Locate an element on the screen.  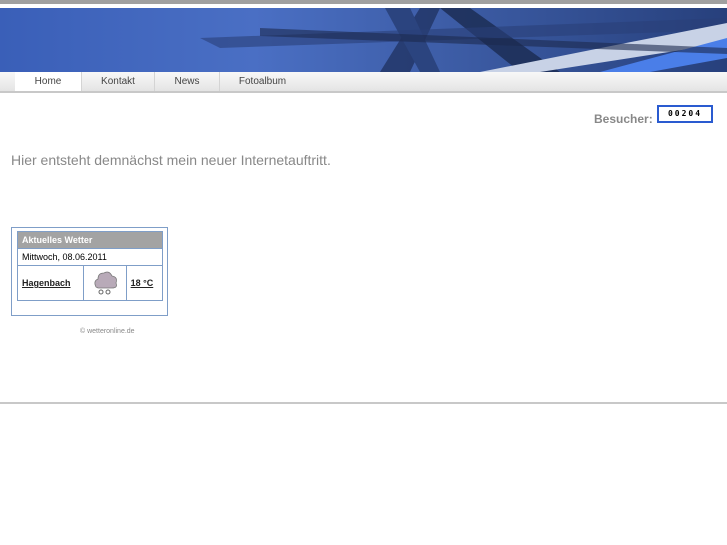
nav-news: News is located at coordinates (187, 81).